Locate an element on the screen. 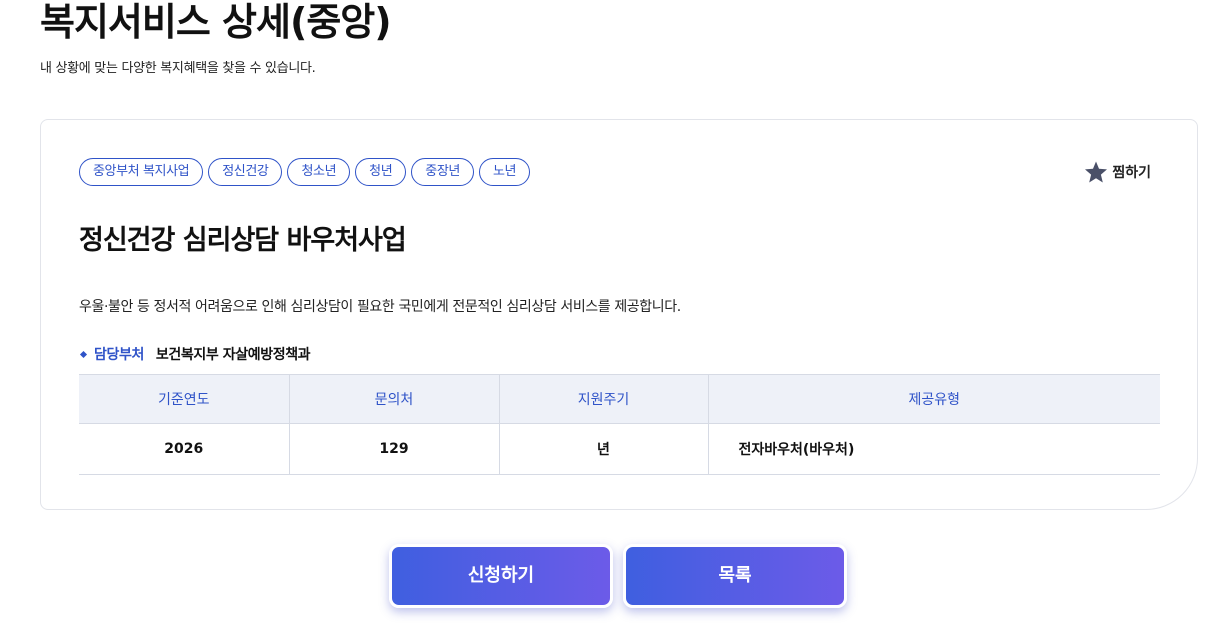  tag-central-ministry: 중앙부처 복지사업 is located at coordinates (141, 172).